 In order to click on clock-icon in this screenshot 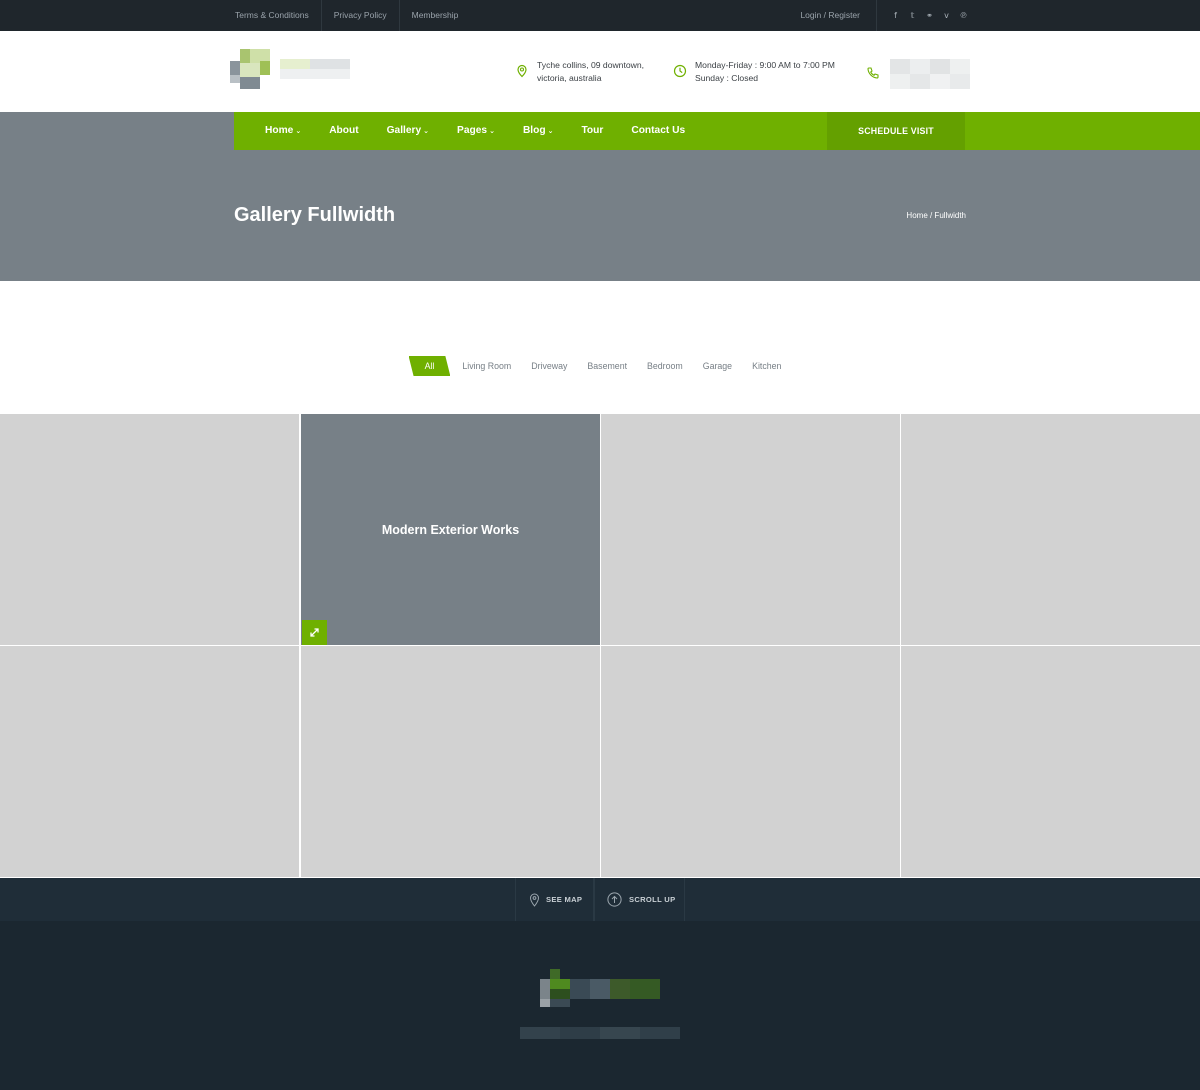, I will do `click(680, 71)`.